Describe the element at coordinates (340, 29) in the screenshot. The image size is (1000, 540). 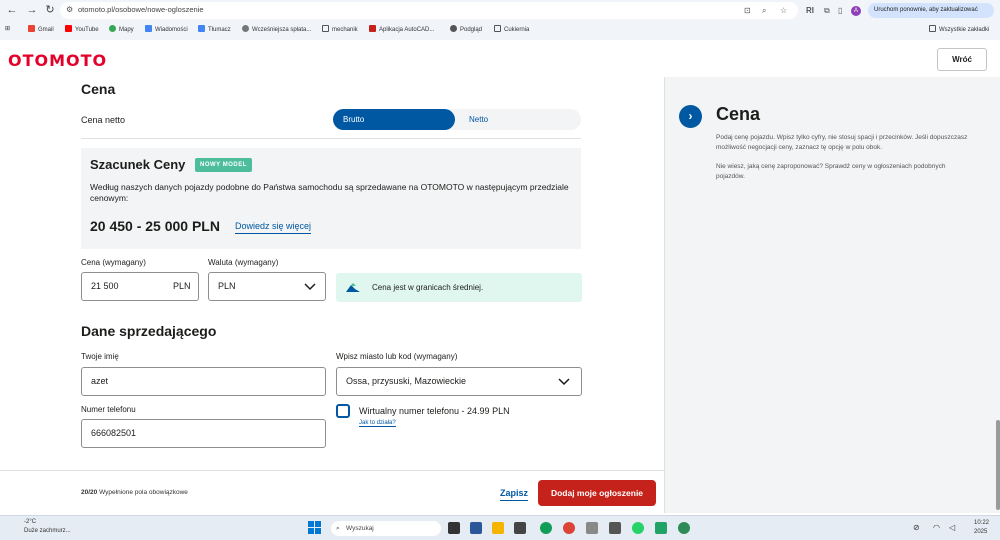
I see `bookmark-mechanic: mechanik` at that location.